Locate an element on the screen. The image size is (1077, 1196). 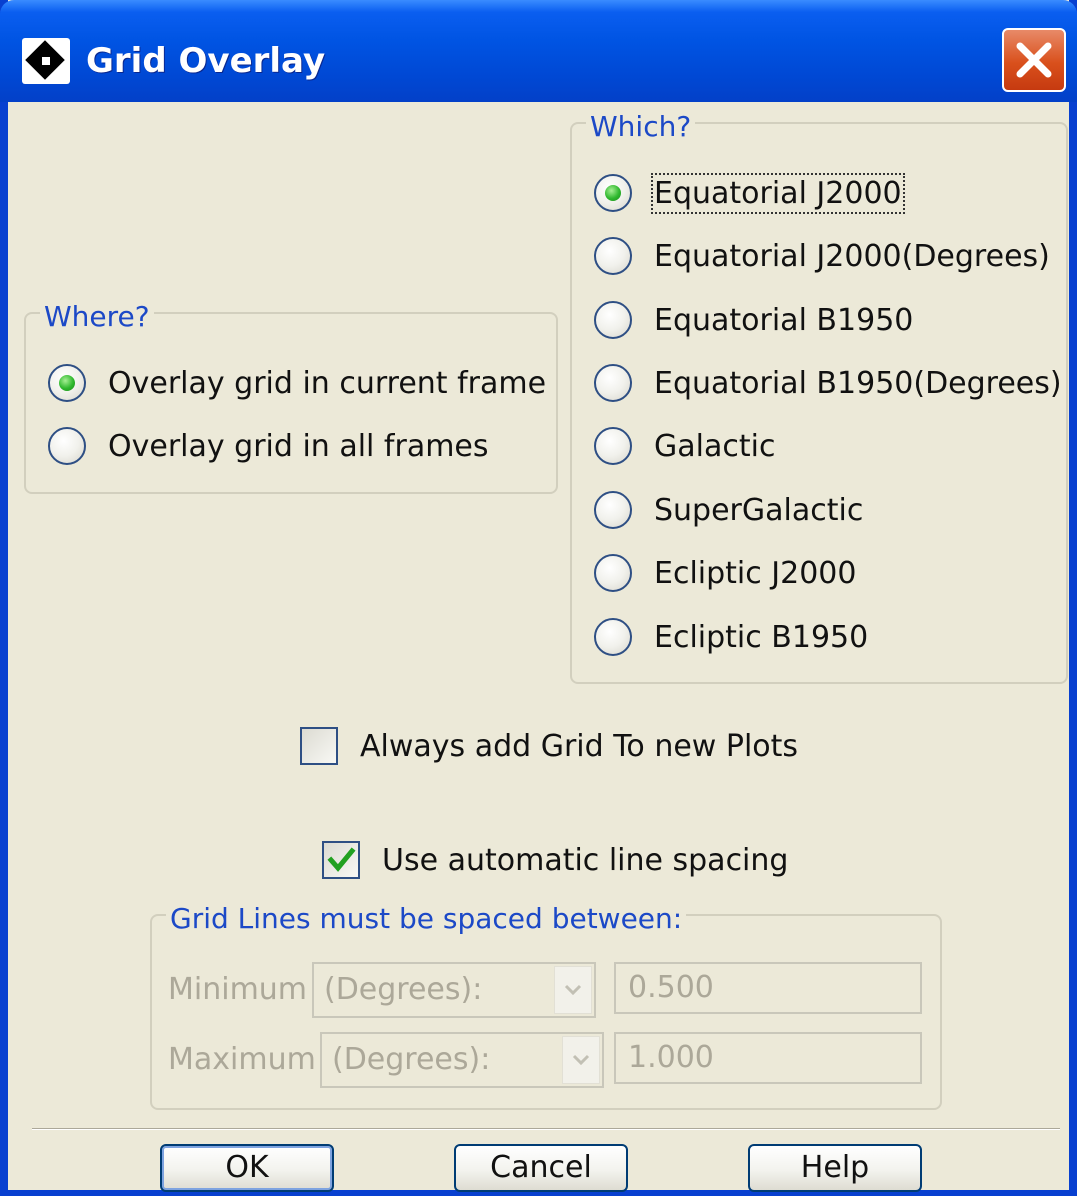
which-option-label: Ecliptic B1950 is located at coordinates (761, 637).